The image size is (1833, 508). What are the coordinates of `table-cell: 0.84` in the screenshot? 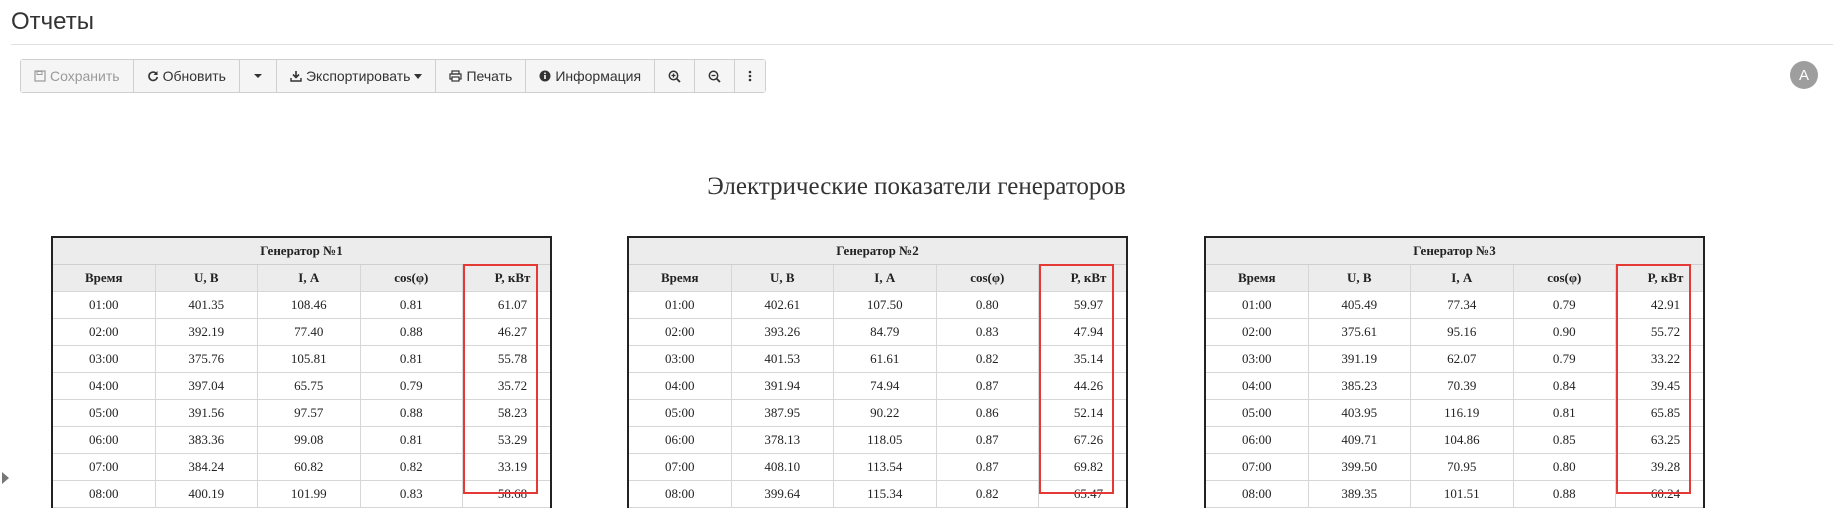 It's located at (1565, 386).